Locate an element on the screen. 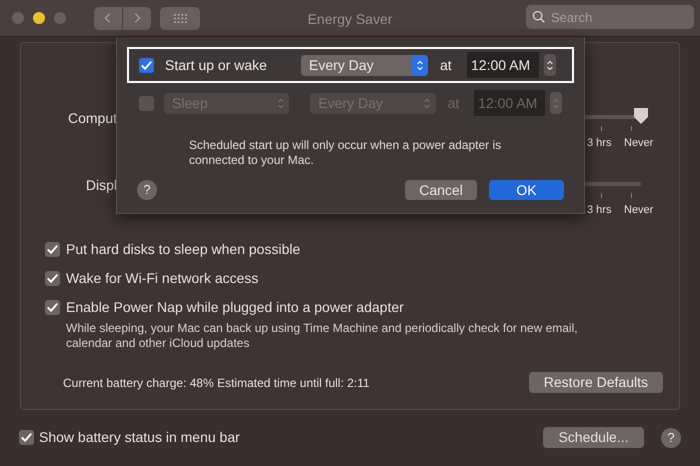  slider-label: Comput is located at coordinates (91, 118).